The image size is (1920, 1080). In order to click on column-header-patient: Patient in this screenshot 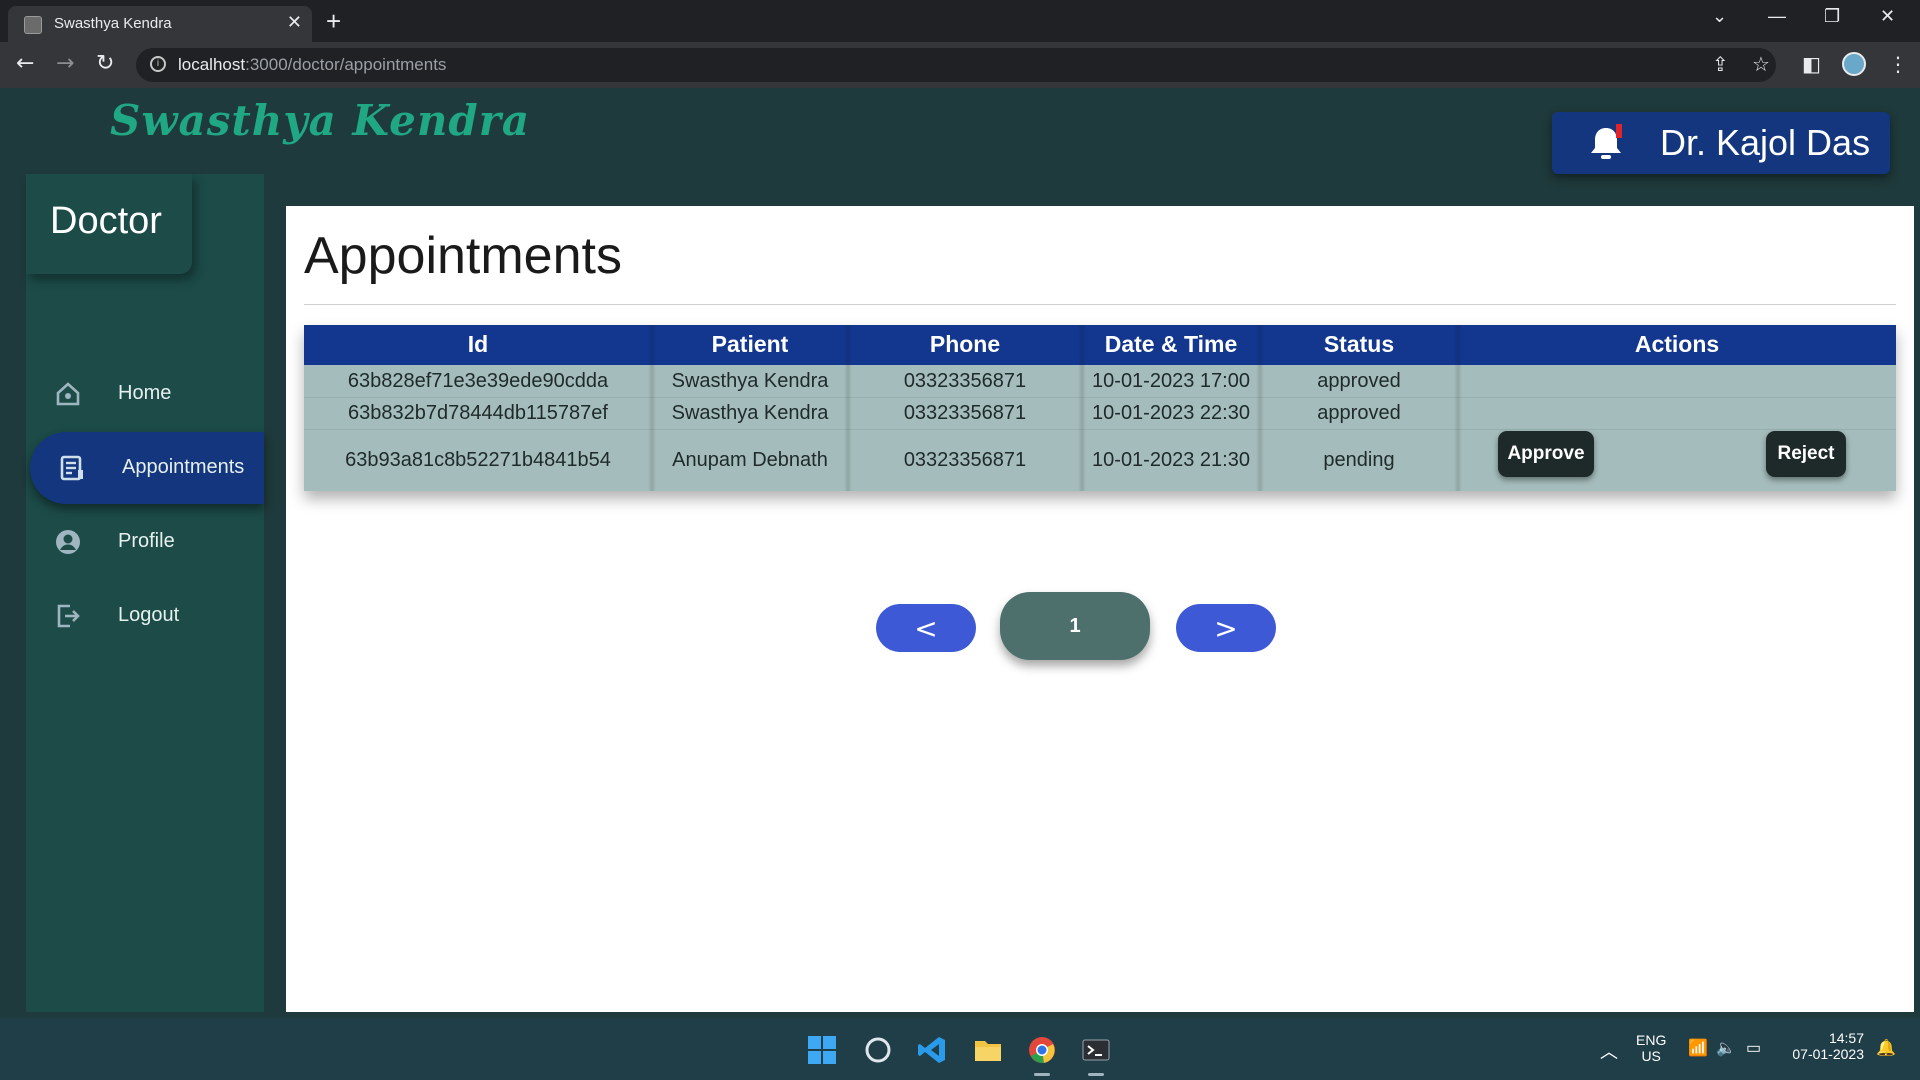, I will do `click(750, 344)`.